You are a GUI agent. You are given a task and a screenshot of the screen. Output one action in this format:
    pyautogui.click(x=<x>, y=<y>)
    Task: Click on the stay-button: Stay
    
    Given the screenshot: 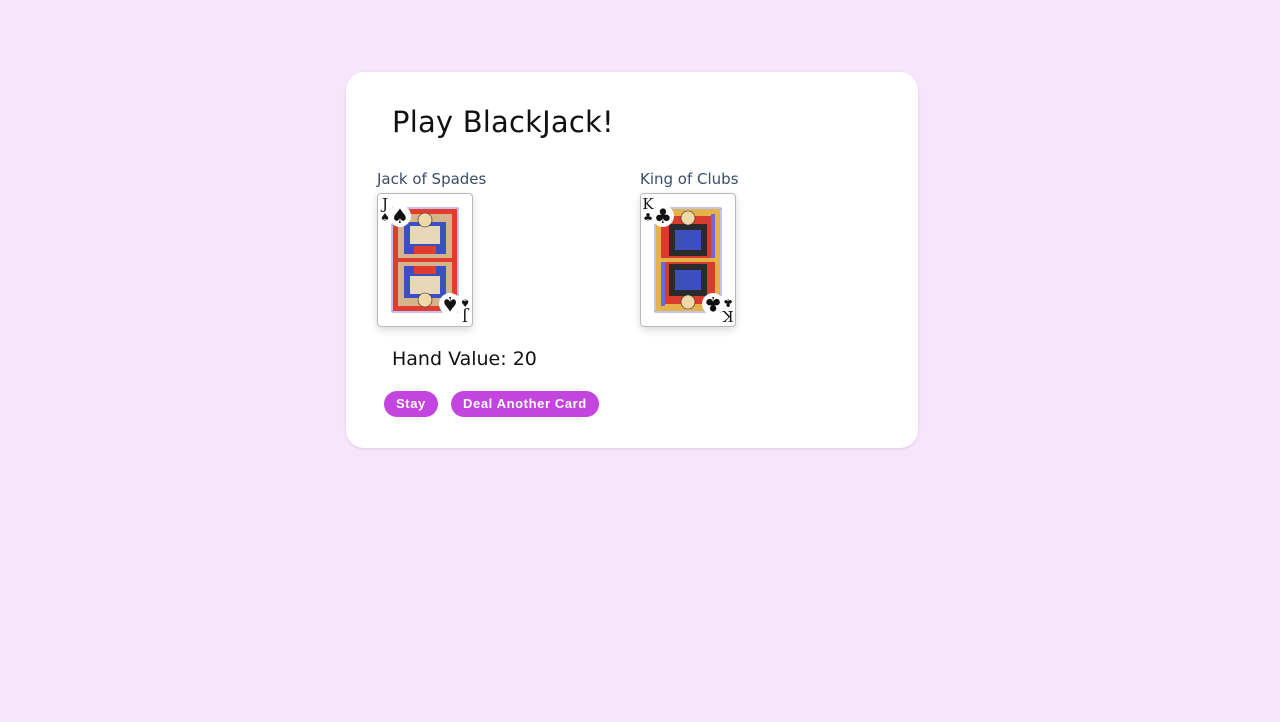 What is the action you would take?
    pyautogui.click(x=411, y=404)
    